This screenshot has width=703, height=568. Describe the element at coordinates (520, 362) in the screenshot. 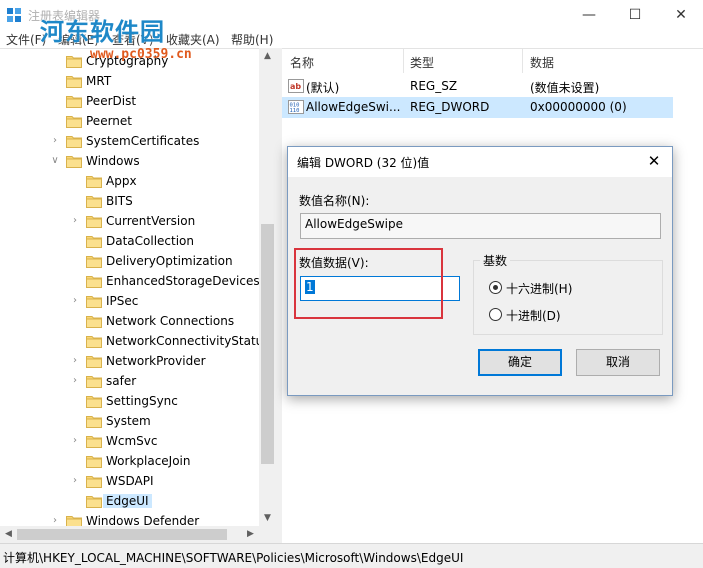

I see `ok-button: 确定` at that location.